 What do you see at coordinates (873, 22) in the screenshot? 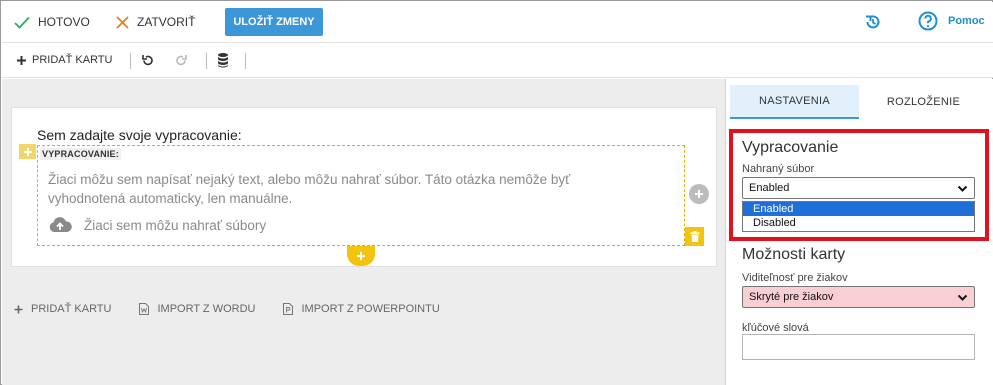
I see `history-icon` at bounding box center [873, 22].